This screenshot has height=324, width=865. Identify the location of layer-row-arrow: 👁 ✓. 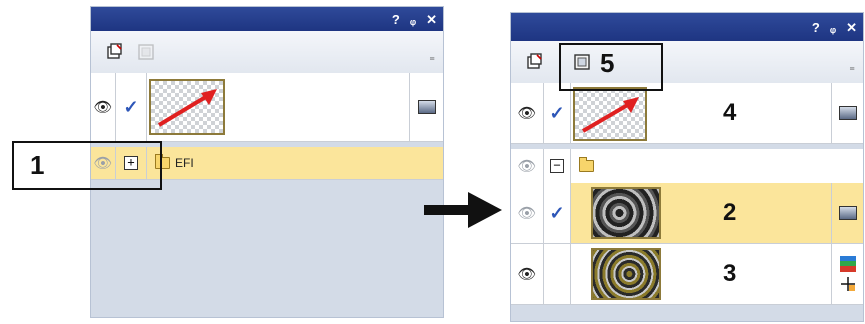
(267, 107).